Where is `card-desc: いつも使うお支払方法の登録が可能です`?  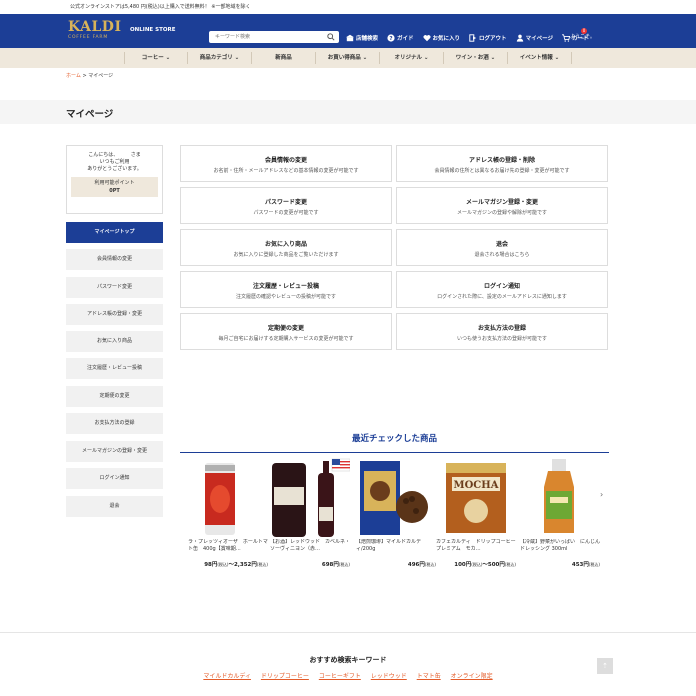 card-desc: いつも使うお支払方法の登録が可能です is located at coordinates (501, 339).